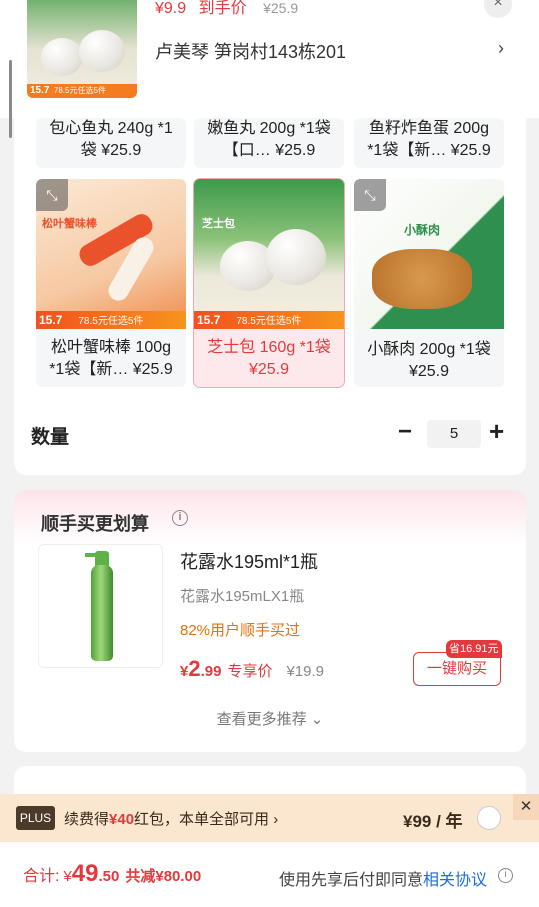 Image resolution: width=539 pixels, height=907 pixels. Describe the element at coordinates (69, 224) in the screenshot. I see `image-label: 松叶蟹味棒` at that location.